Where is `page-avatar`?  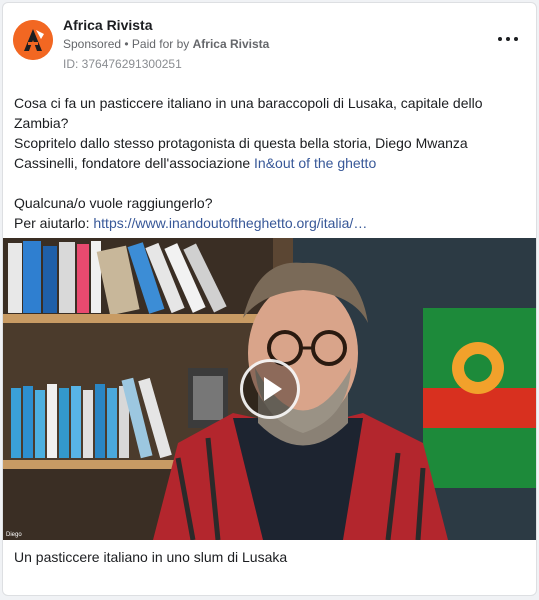
page-avatar is located at coordinates (33, 40).